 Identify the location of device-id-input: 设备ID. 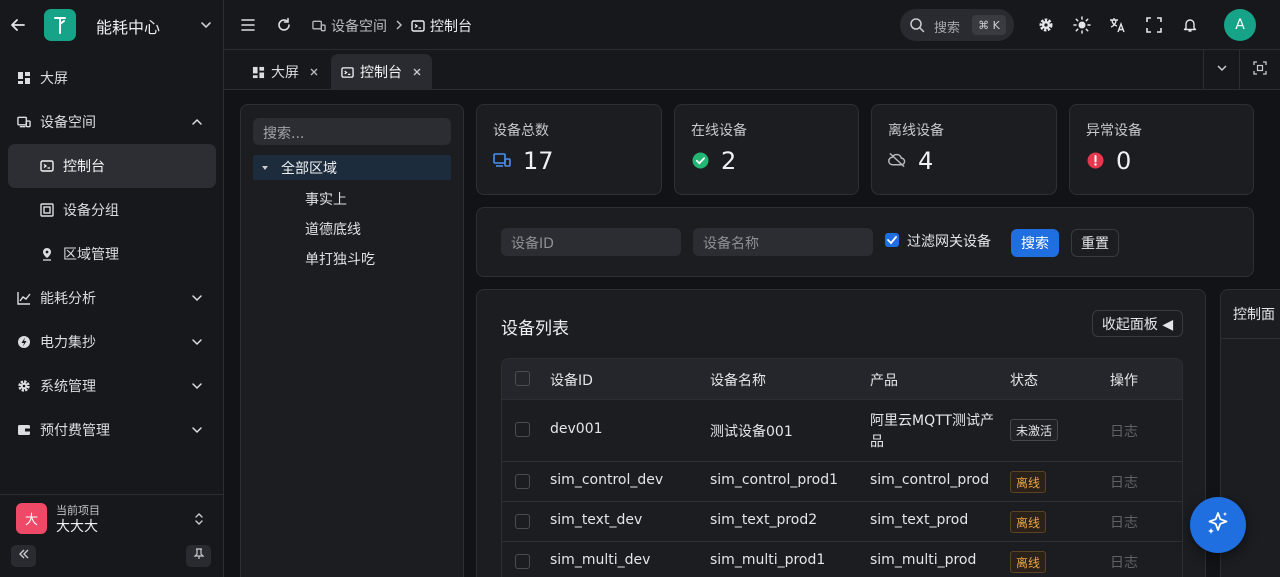
(591, 242).